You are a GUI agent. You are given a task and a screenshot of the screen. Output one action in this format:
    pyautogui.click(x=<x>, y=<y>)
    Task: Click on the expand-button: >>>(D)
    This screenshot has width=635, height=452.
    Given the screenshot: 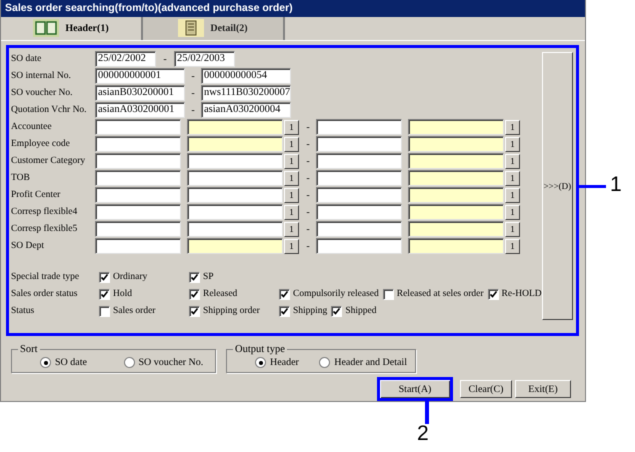 What is the action you would take?
    pyautogui.click(x=557, y=186)
    